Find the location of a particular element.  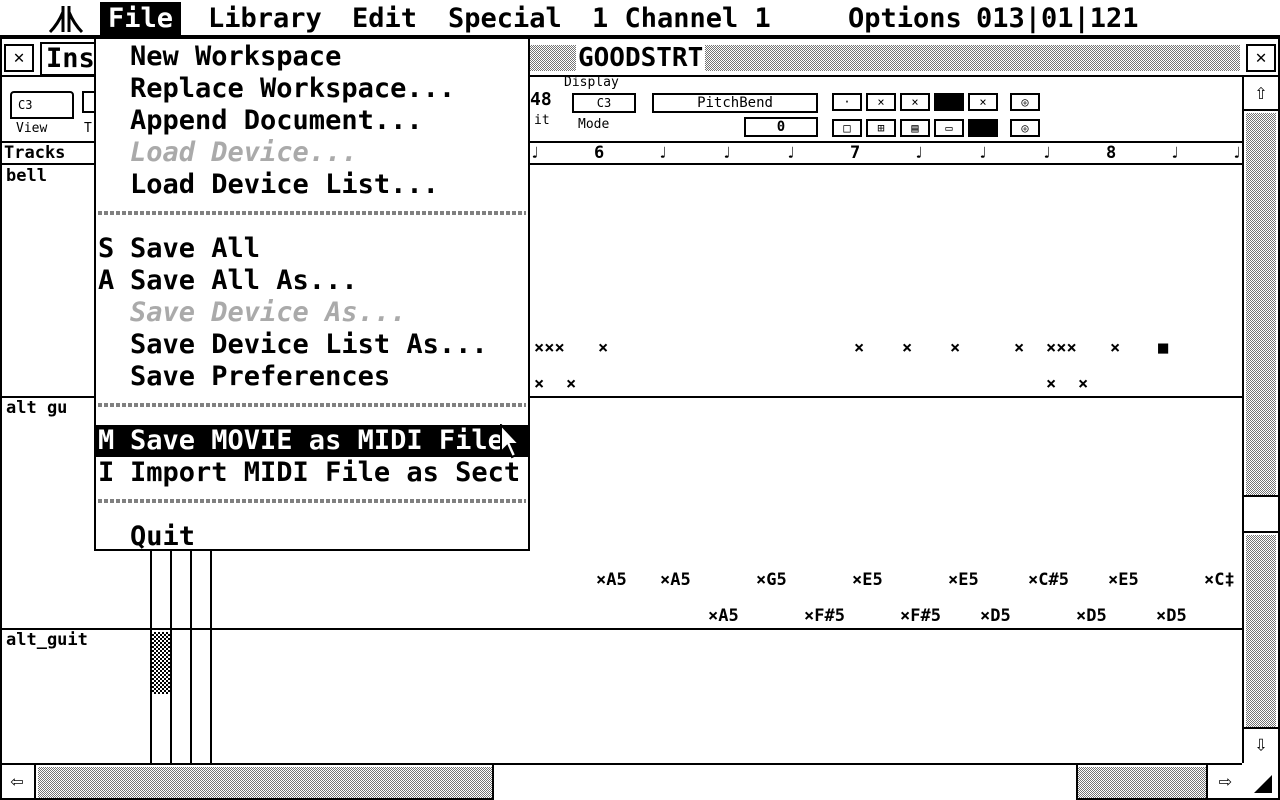

menu-item-new-workspace: New Workspace is located at coordinates (312, 57).